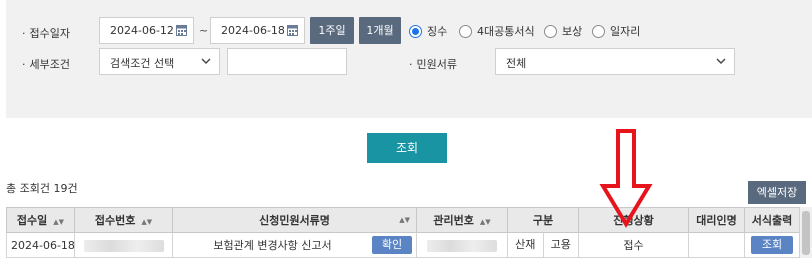 This screenshot has height=258, width=812. I want to click on down-arrow-annotation-icon, so click(626, 178).